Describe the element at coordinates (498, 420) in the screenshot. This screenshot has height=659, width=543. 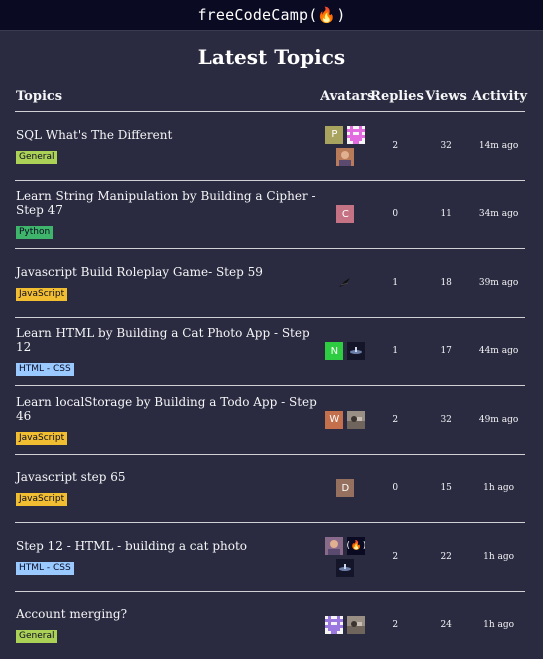
I see `activity-time: 49m ago` at that location.